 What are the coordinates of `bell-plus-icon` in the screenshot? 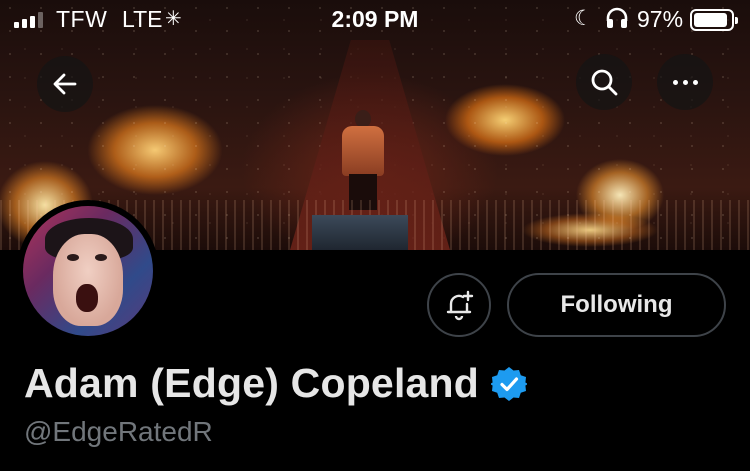 It's located at (460, 305).